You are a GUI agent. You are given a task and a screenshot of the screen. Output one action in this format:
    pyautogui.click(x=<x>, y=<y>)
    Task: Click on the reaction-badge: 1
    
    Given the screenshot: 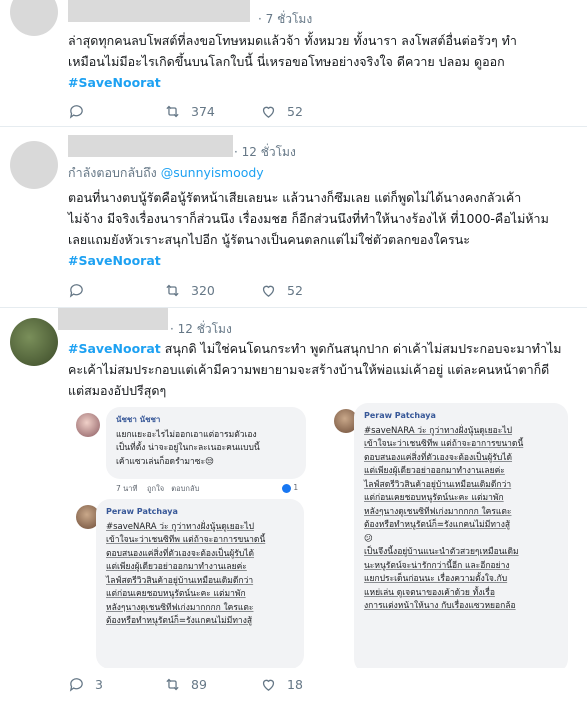 What is the action you would take?
    pyautogui.click(x=290, y=488)
    